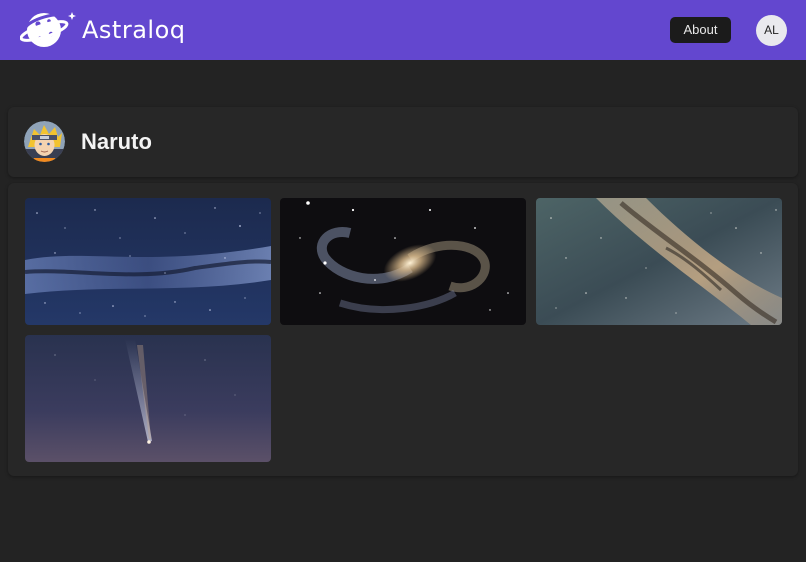 This screenshot has width=806, height=562. What do you see at coordinates (44, 141) in the screenshot?
I see `profile-avatar` at bounding box center [44, 141].